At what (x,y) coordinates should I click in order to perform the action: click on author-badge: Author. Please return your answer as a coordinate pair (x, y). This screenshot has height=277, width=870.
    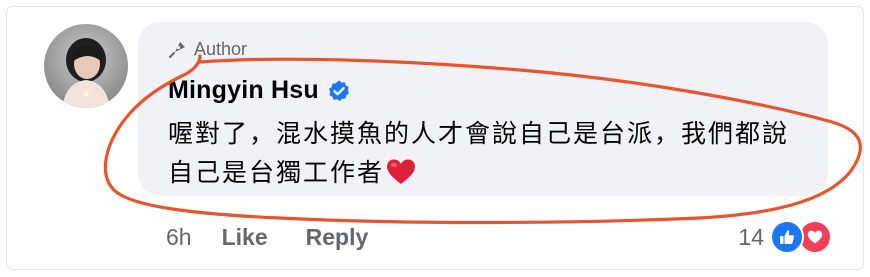
    Looking at the image, I should click on (207, 49).